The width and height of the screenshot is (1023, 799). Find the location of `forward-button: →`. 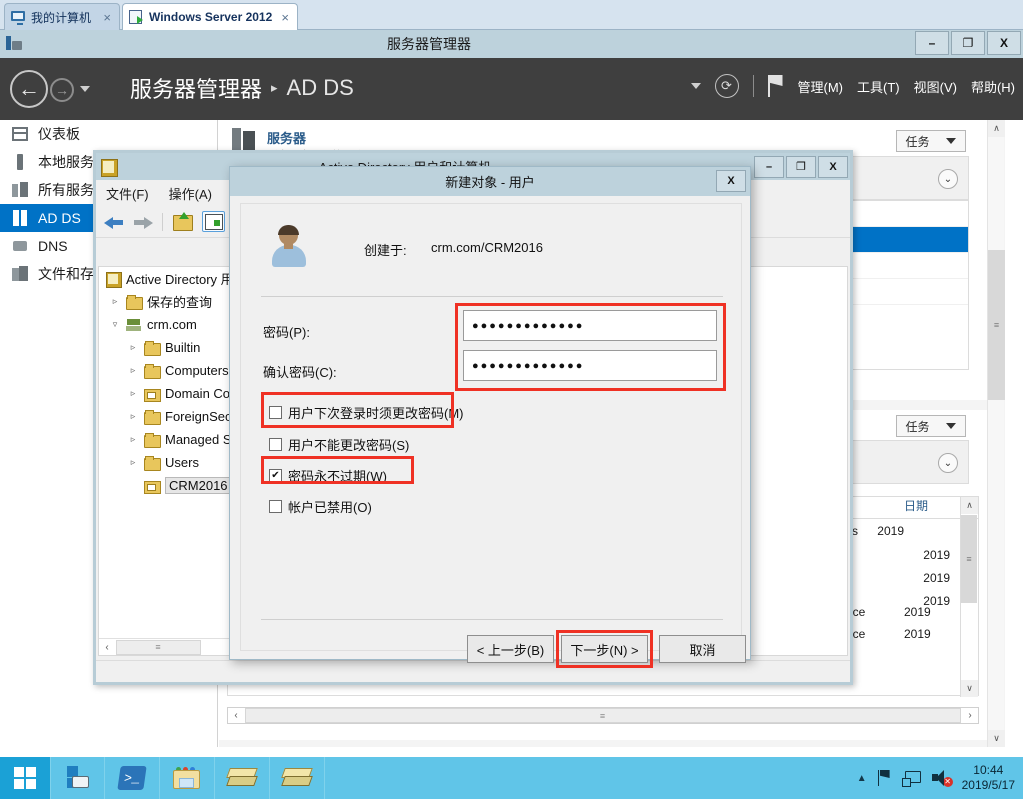

forward-button: → is located at coordinates (62, 90).